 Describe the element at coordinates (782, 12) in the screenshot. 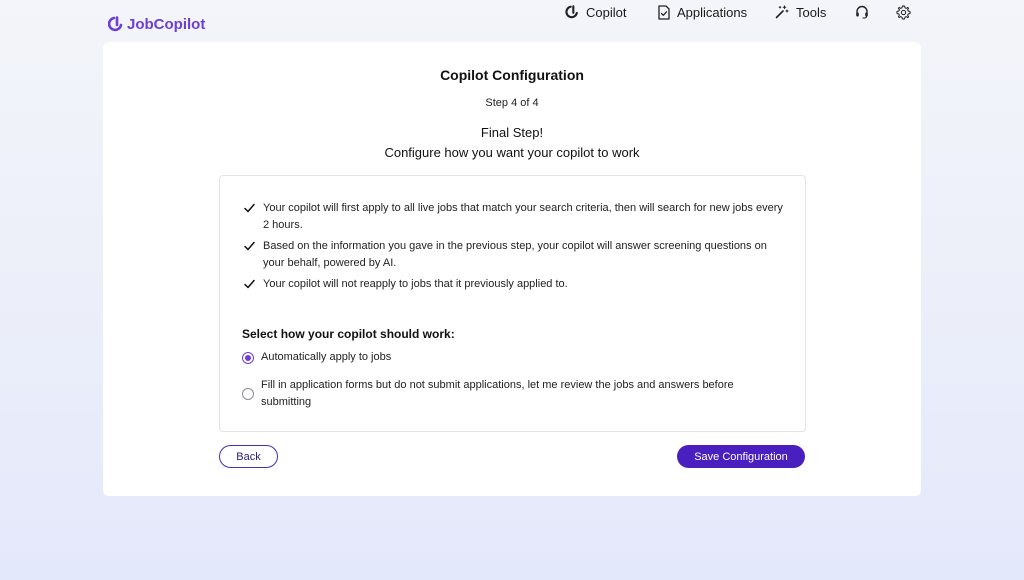

I see `magic-wand-icon` at that location.